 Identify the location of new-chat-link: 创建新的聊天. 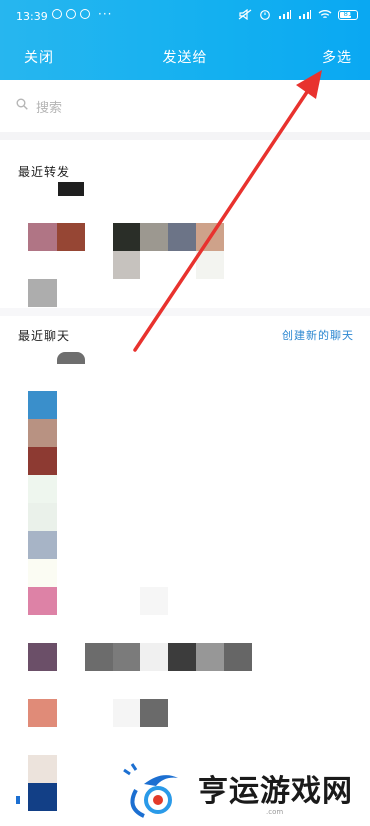
(318, 335).